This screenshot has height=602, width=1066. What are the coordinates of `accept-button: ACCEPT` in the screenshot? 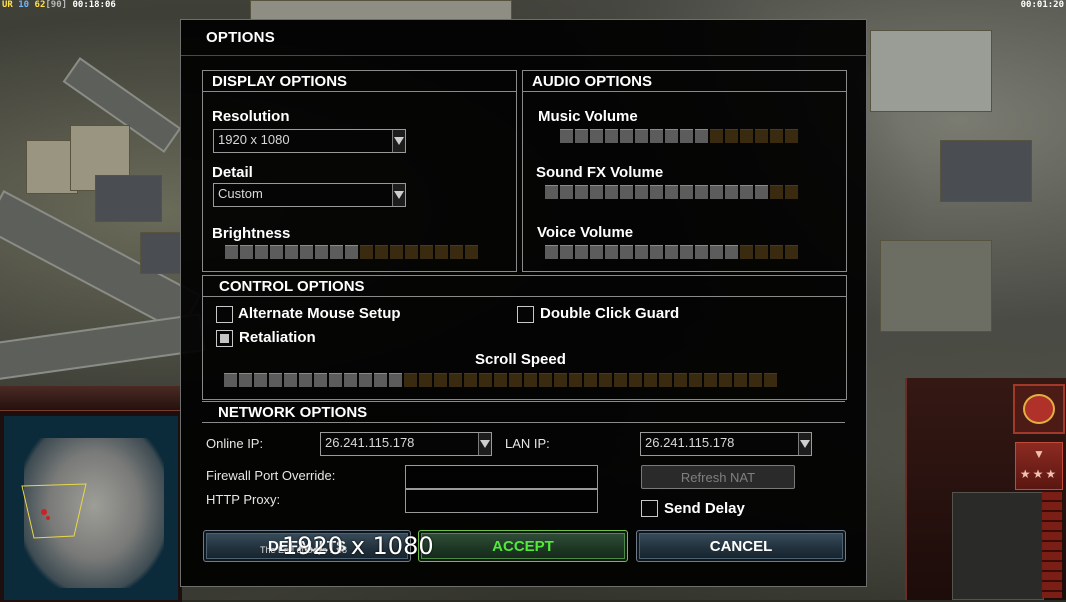 It's located at (523, 546).